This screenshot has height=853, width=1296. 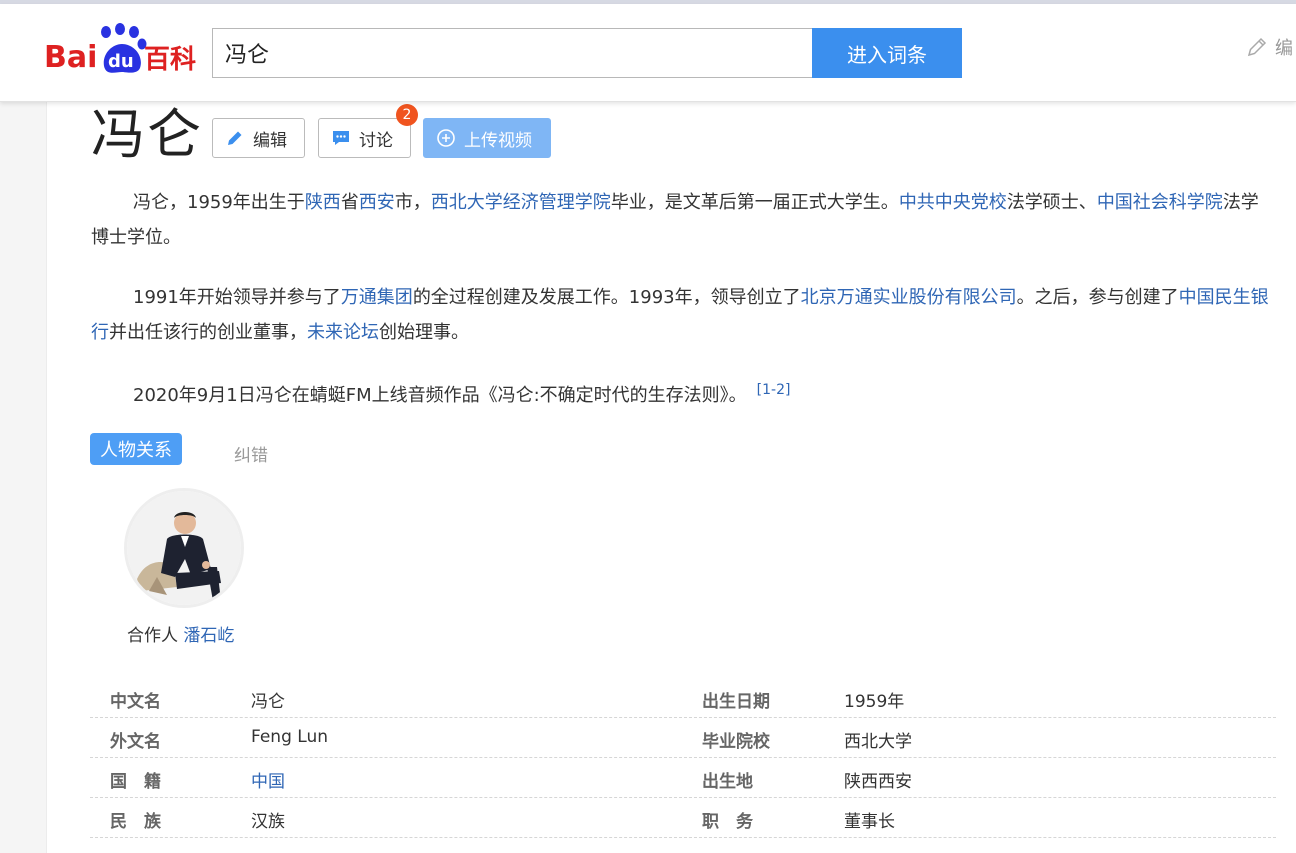 What do you see at coordinates (446, 138) in the screenshot?
I see `plus-circle-icon` at bounding box center [446, 138].